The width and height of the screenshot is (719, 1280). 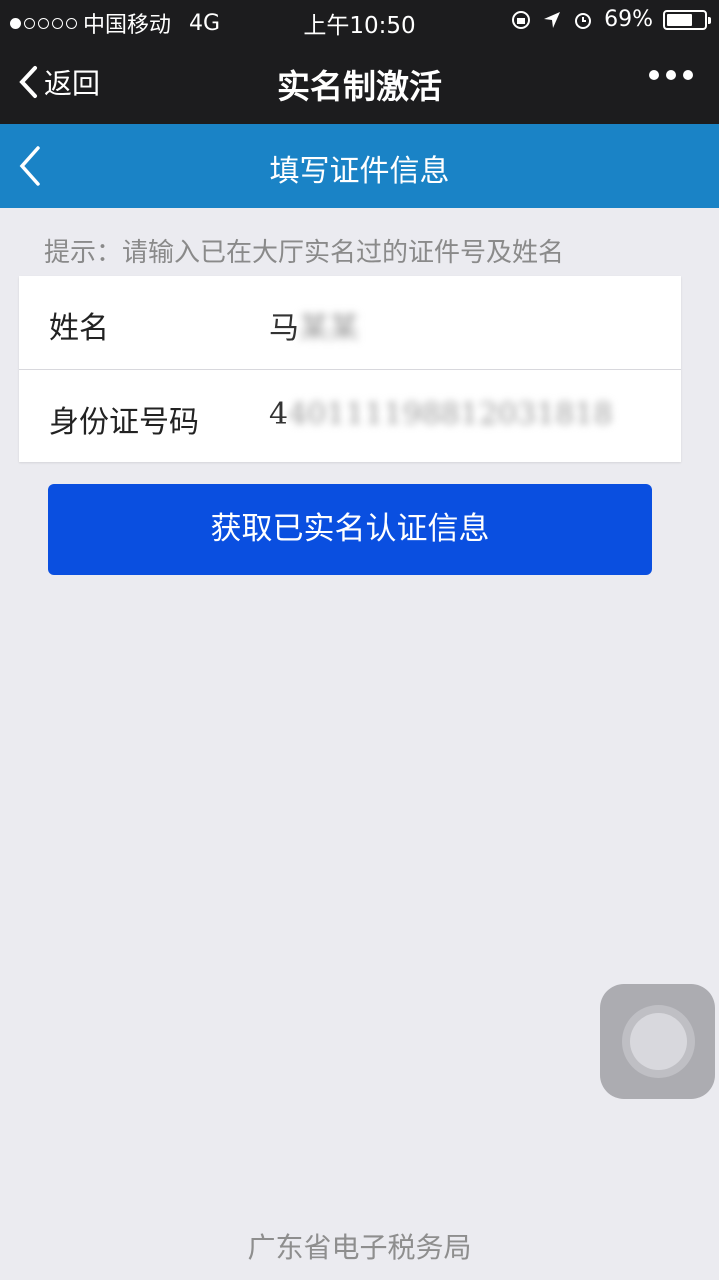 I want to click on rotation-lock-icon, so click(x=521, y=19).